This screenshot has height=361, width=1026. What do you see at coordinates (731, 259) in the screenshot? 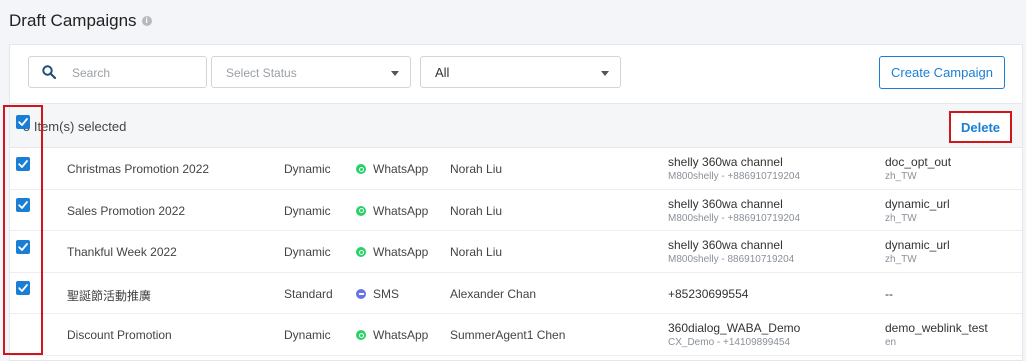
I see `sender-sub: M800shelly - 886910719204` at bounding box center [731, 259].